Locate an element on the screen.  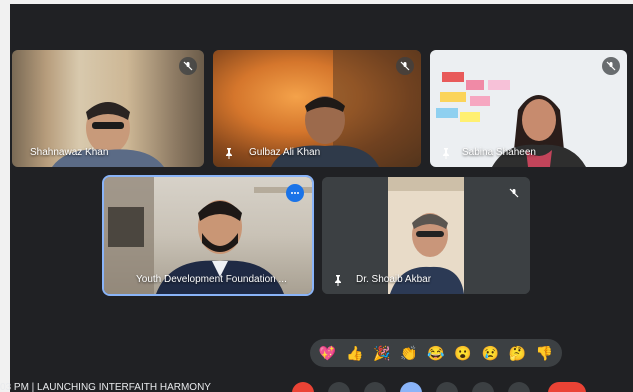
reactions-button is located at coordinates (483, 387).